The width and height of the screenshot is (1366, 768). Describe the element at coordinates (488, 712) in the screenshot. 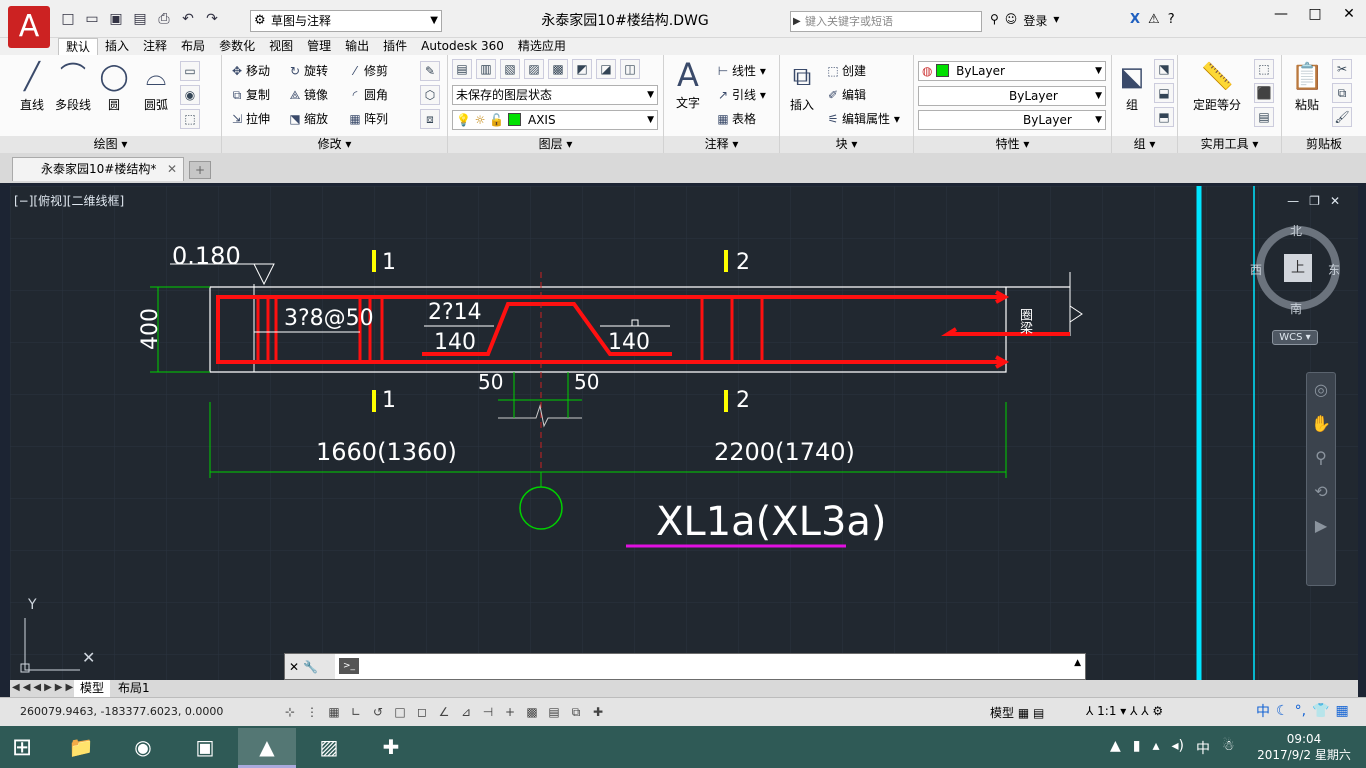

I see `dyn-icon: ⊣` at that location.